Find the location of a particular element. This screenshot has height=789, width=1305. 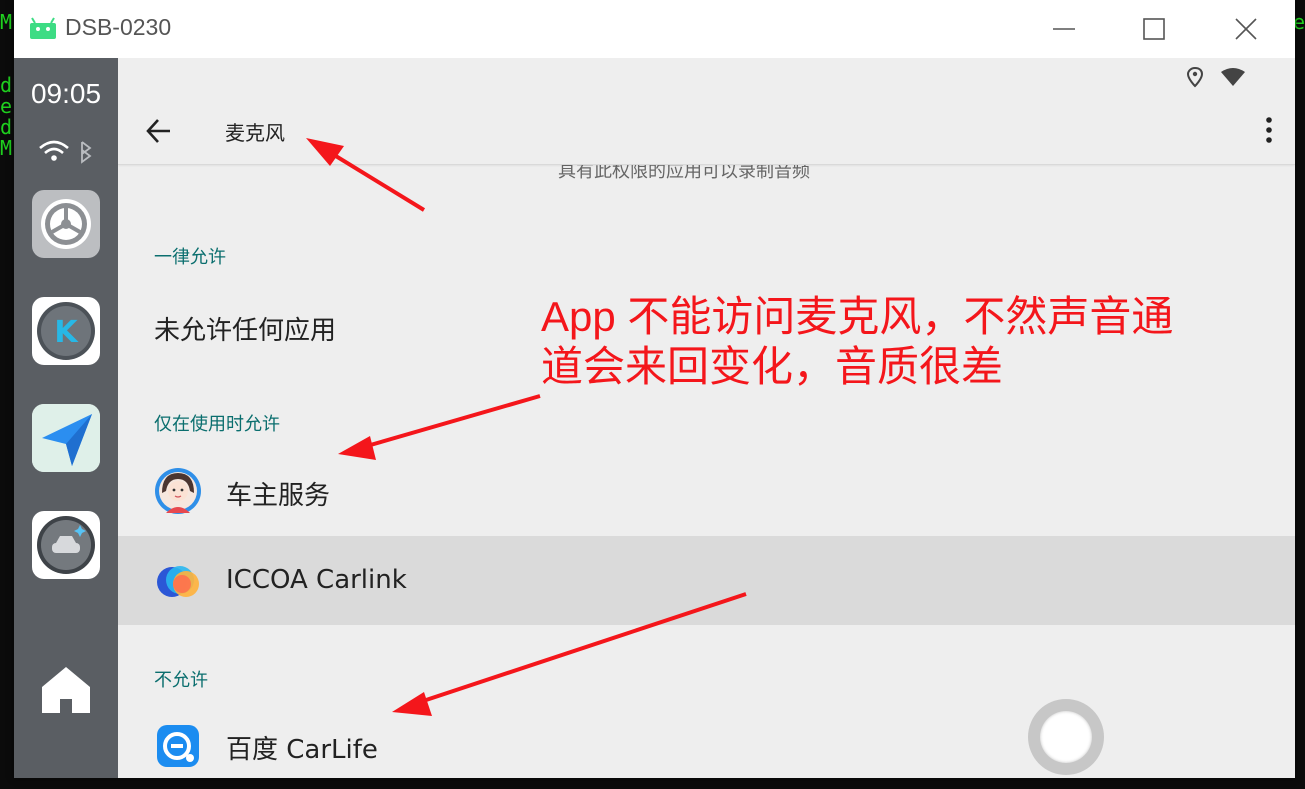

car-app-icon is located at coordinates (66, 545).